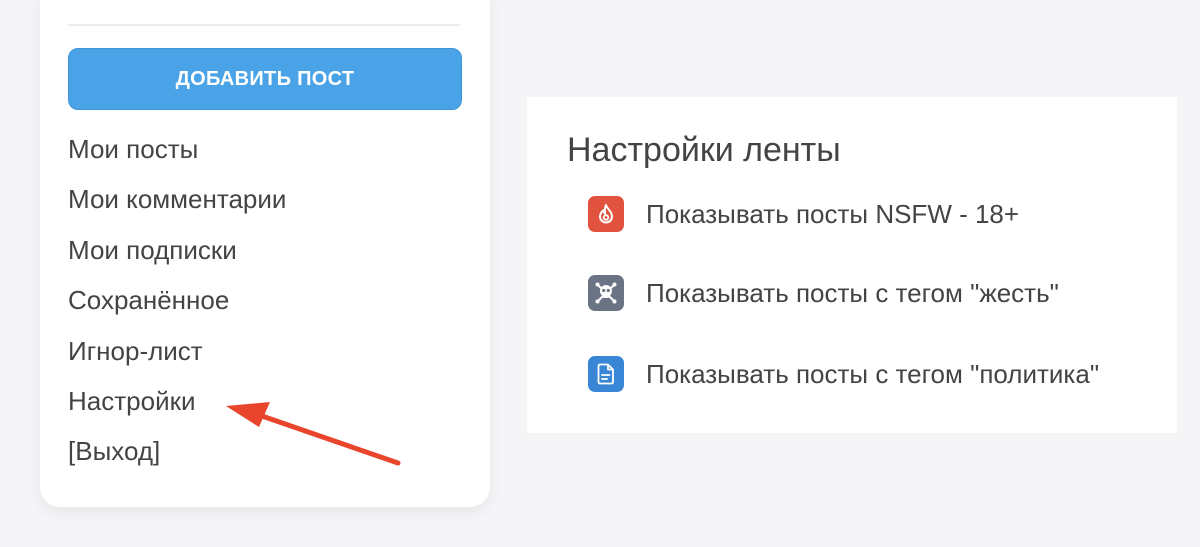  What do you see at coordinates (704, 150) in the screenshot?
I see `panel-title: Настройки ленты` at bounding box center [704, 150].